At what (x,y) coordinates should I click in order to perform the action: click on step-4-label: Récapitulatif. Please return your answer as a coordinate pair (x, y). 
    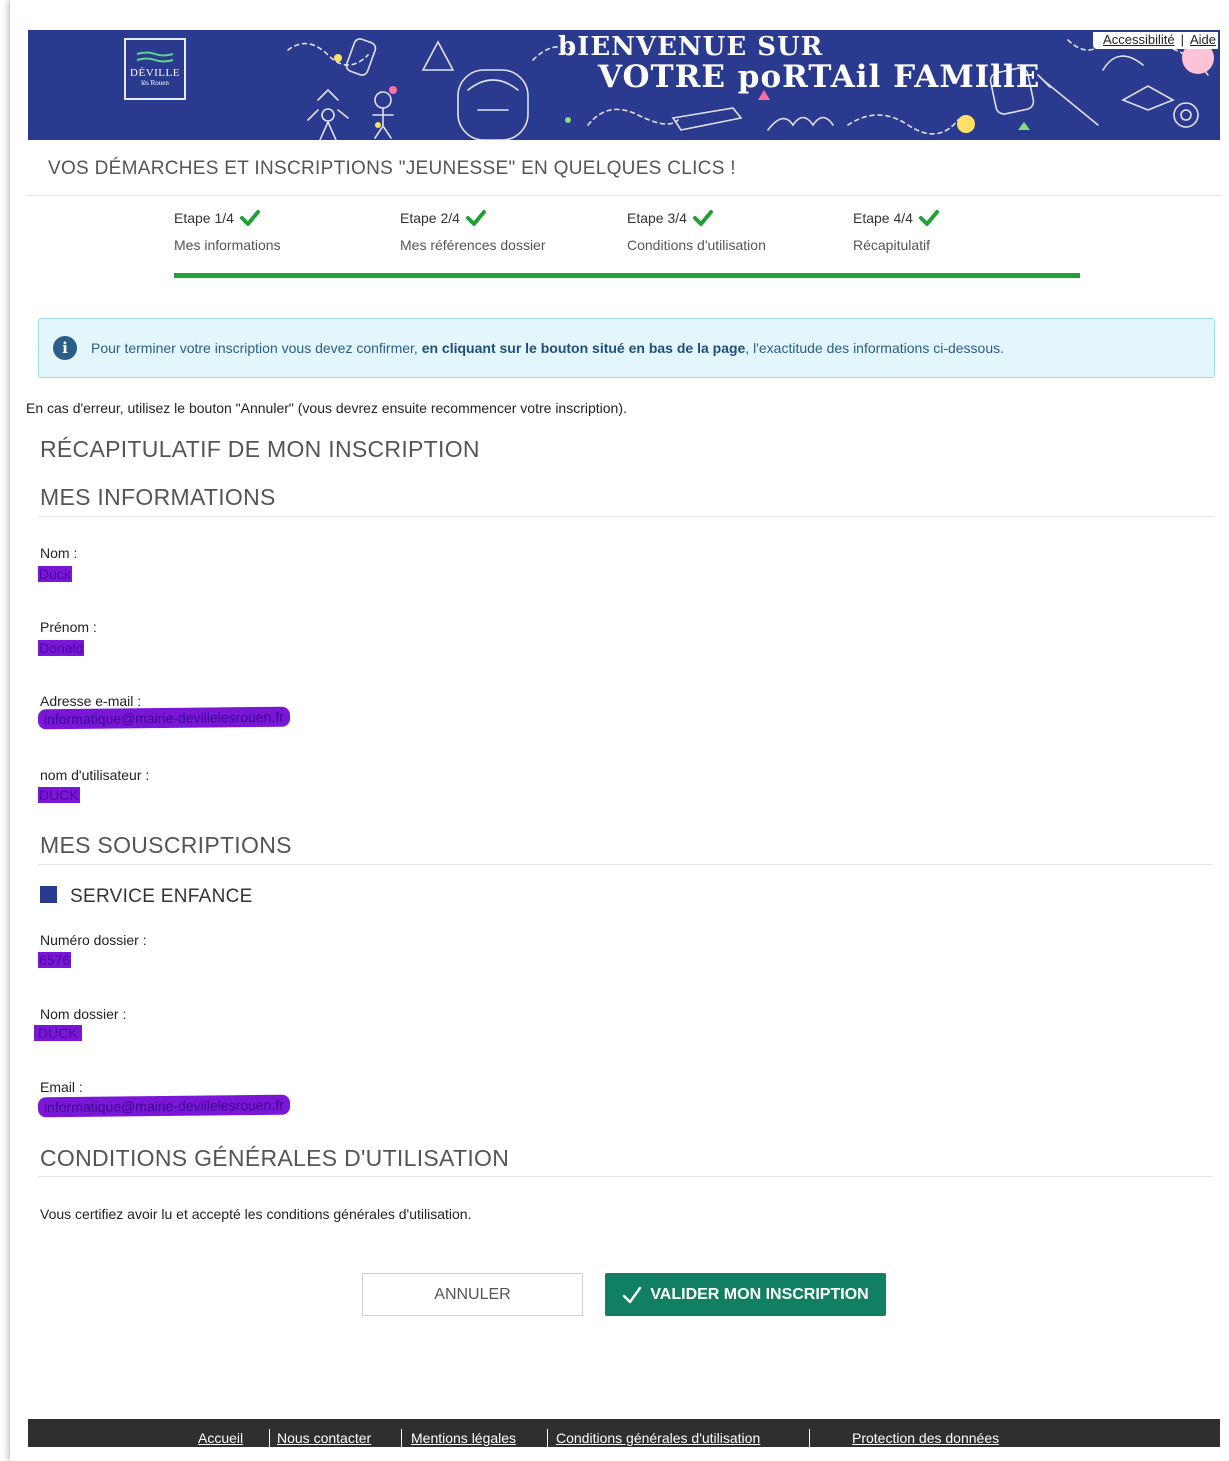
    Looking at the image, I should click on (892, 245).